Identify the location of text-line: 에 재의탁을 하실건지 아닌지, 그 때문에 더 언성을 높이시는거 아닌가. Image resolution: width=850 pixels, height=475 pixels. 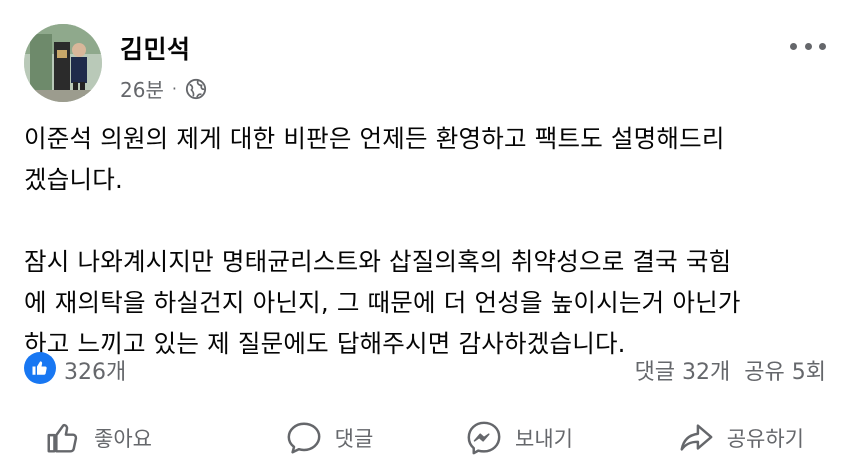
(382, 302).